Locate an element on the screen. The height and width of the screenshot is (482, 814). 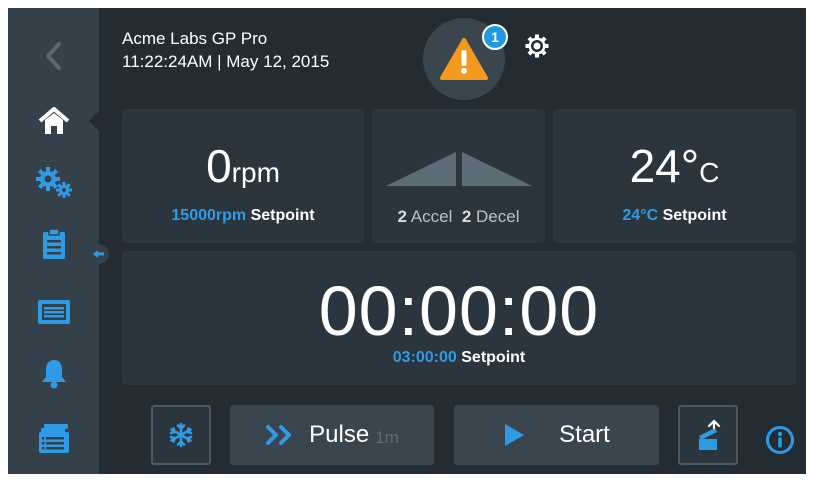
active-indicator is located at coordinates (94, 121).